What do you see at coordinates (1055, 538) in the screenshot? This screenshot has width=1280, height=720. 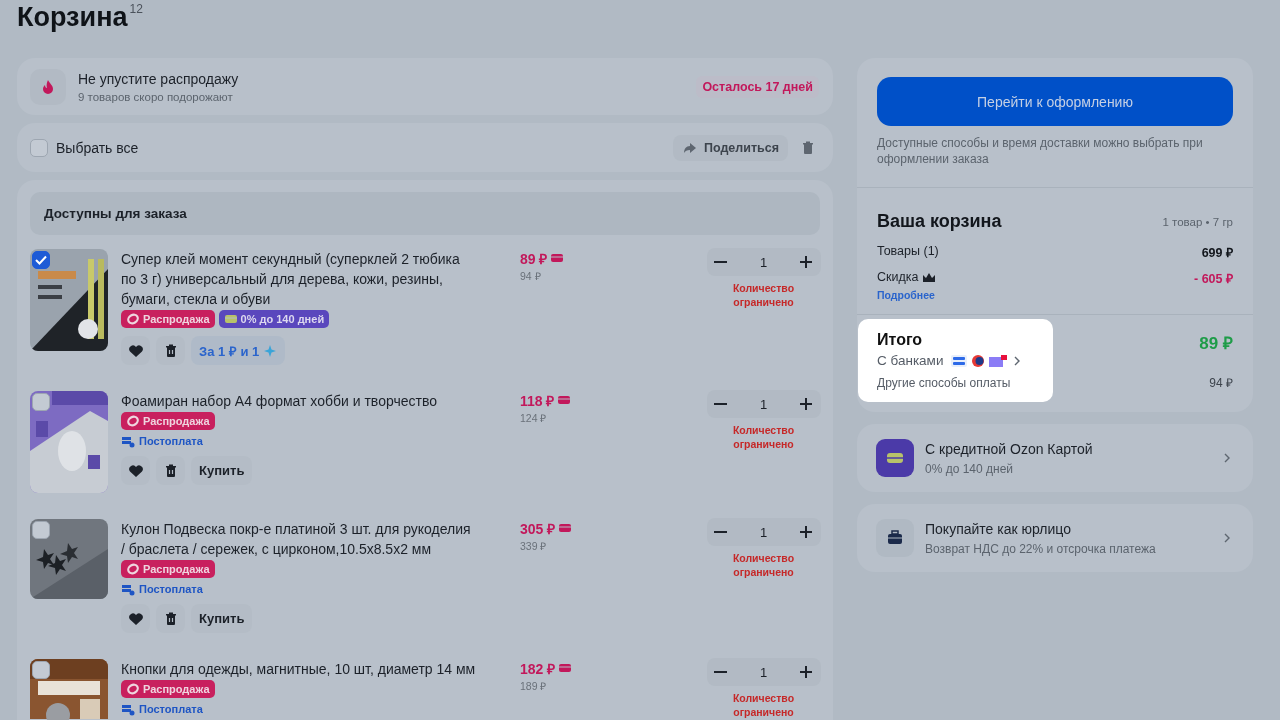 I see `offer-card: Покупайте как юрлицо Возврат НДС до 22% и отсрочка платежа` at bounding box center [1055, 538].